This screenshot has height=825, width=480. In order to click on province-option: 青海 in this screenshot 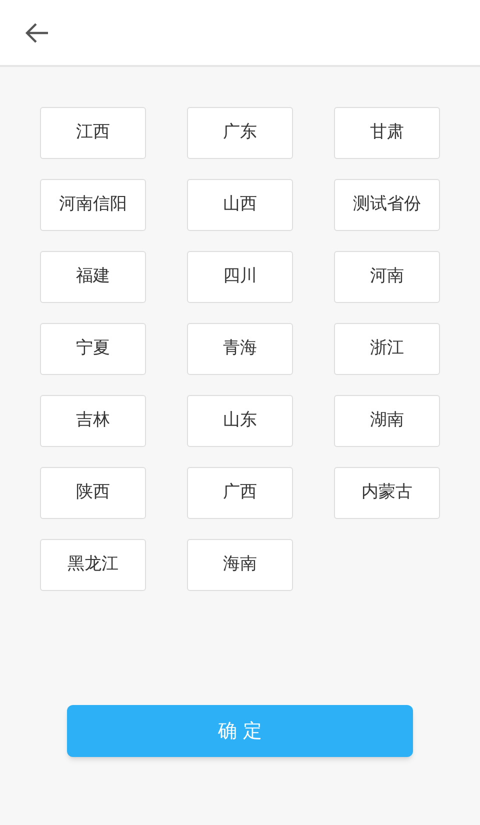, I will do `click(240, 349)`.